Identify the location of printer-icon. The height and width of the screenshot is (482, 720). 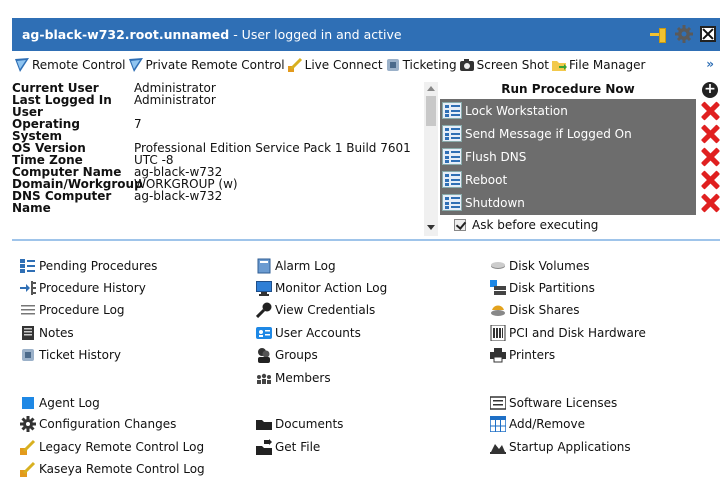
(498, 355).